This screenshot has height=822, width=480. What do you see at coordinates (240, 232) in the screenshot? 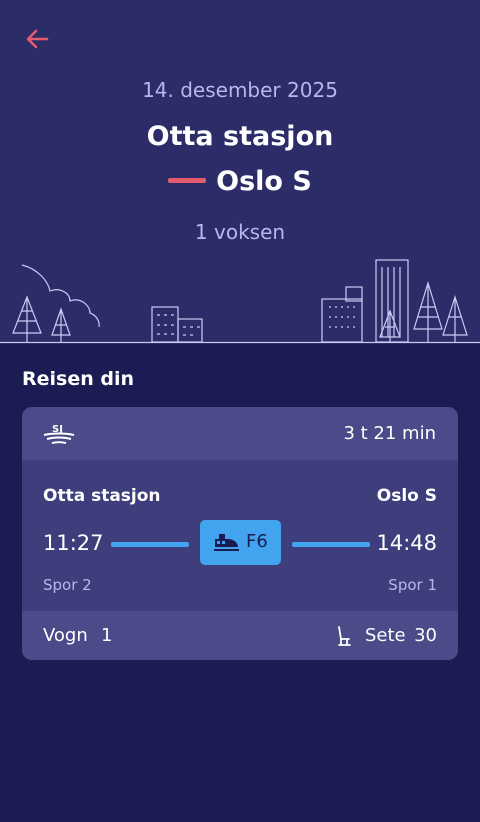
I see `passenger-count: 1 voksen` at bounding box center [240, 232].